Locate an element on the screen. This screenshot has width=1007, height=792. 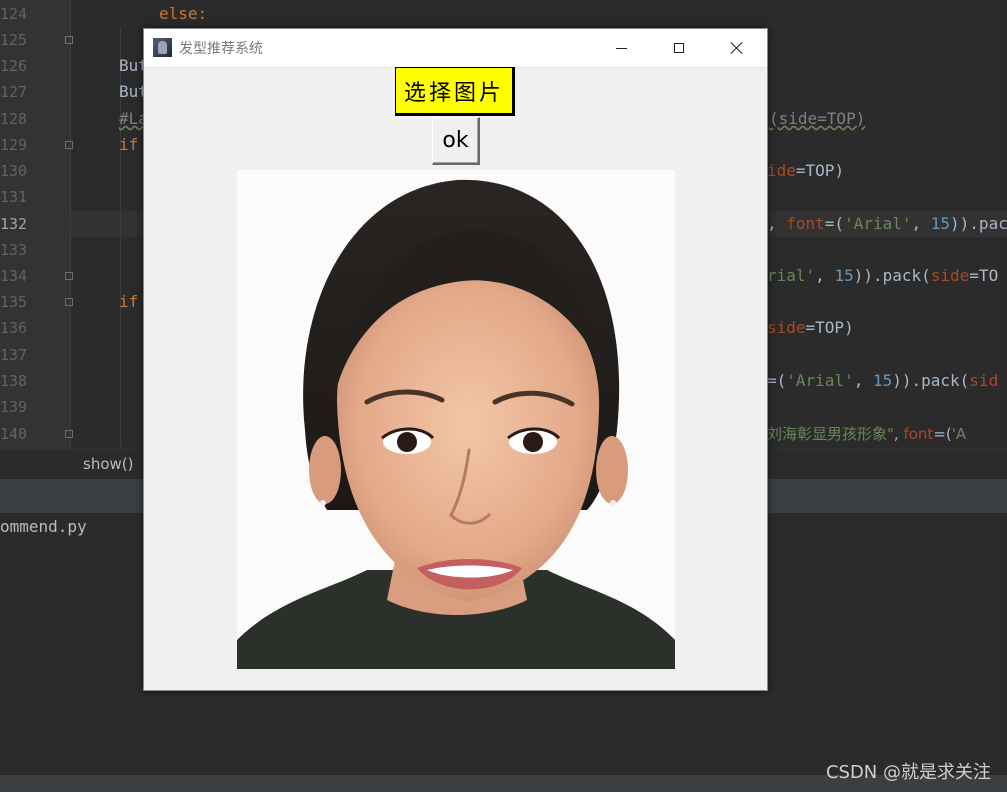
code-text: )).pac is located at coordinates (978, 223).